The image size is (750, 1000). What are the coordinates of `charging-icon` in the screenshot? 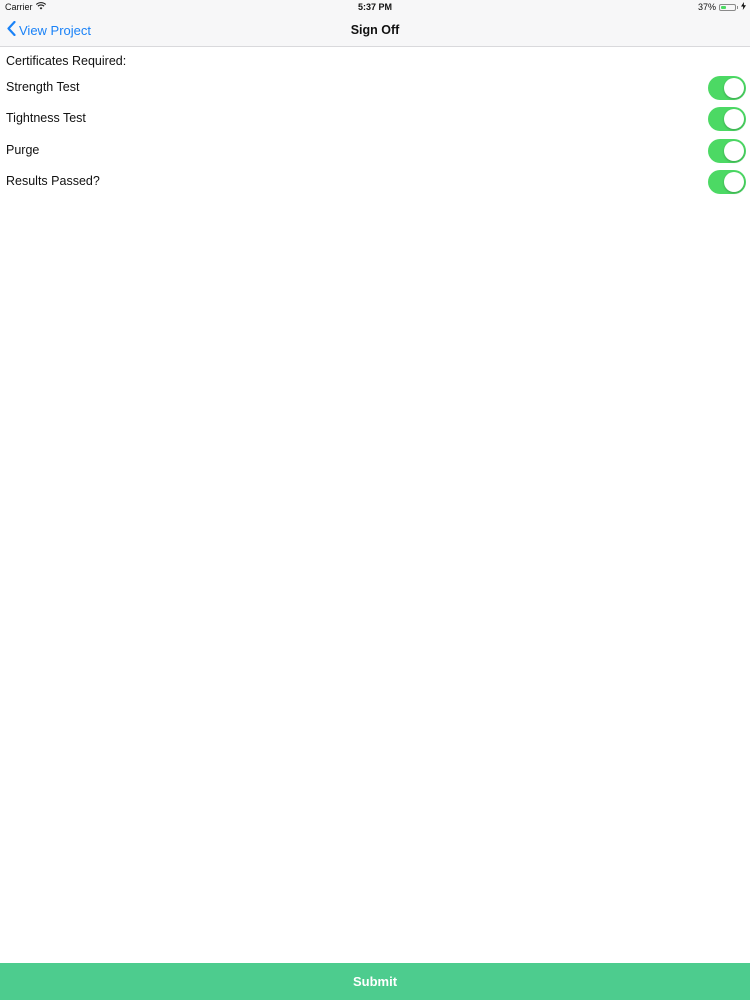 It's located at (743, 7).